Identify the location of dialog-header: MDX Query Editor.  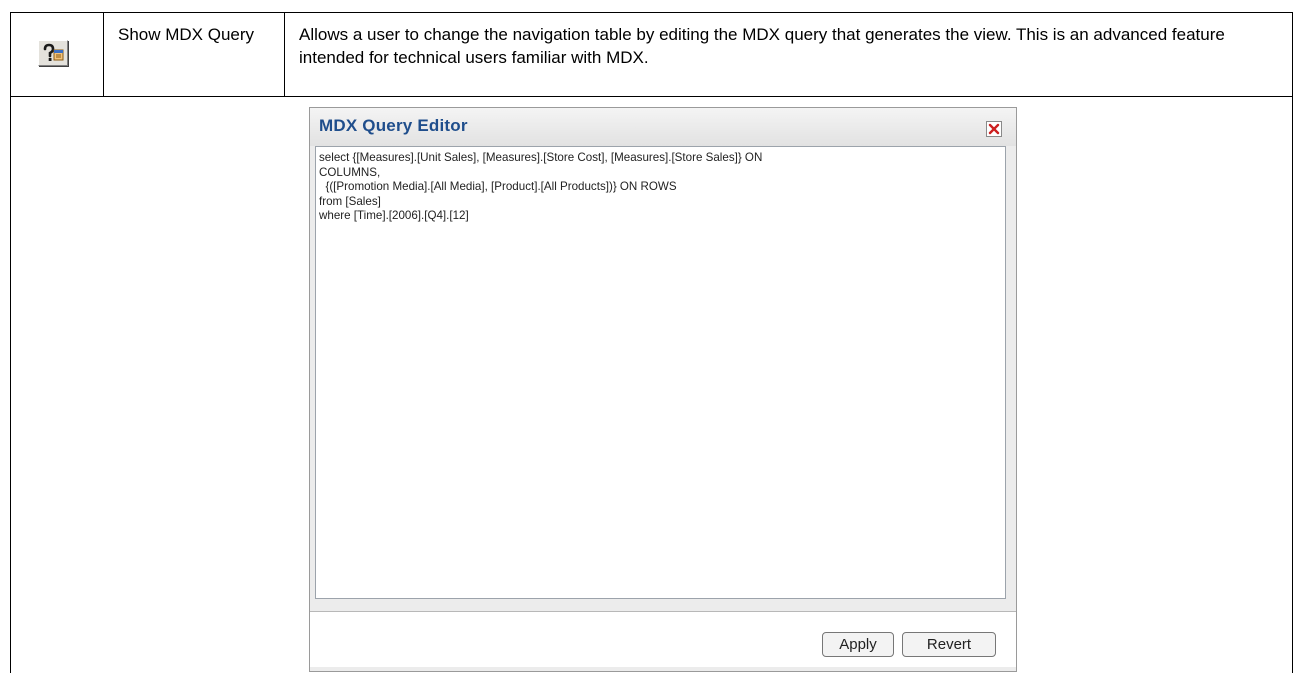
(663, 127).